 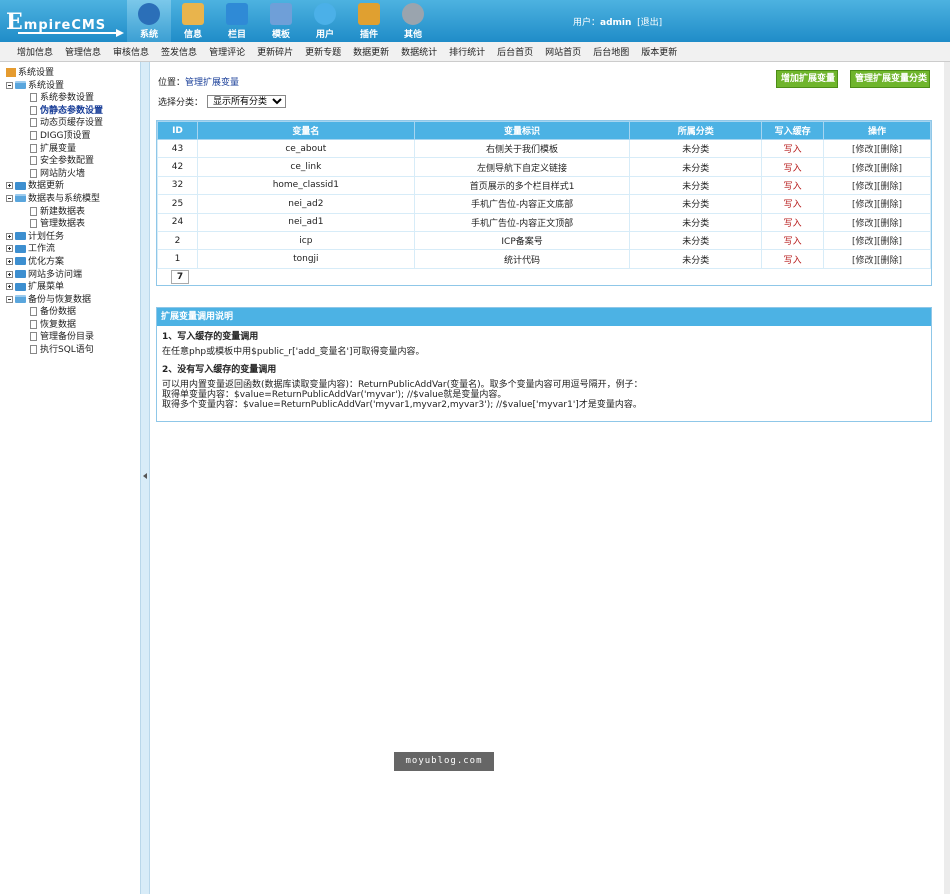 I want to click on table-row: 25 nei_ad2 手机广告位-内容正文底部 未分类 写入 [修改][删除], so click(x=544, y=204).